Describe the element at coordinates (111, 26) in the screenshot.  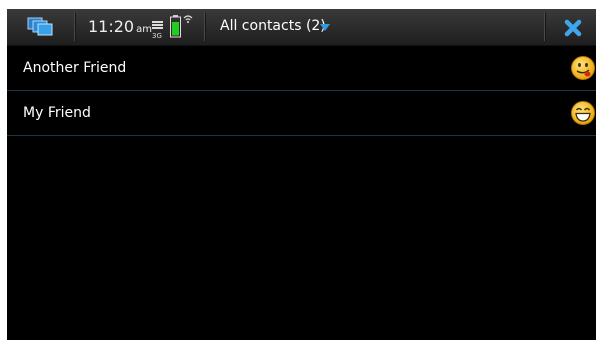
I see `clock-time: 11:20` at that location.